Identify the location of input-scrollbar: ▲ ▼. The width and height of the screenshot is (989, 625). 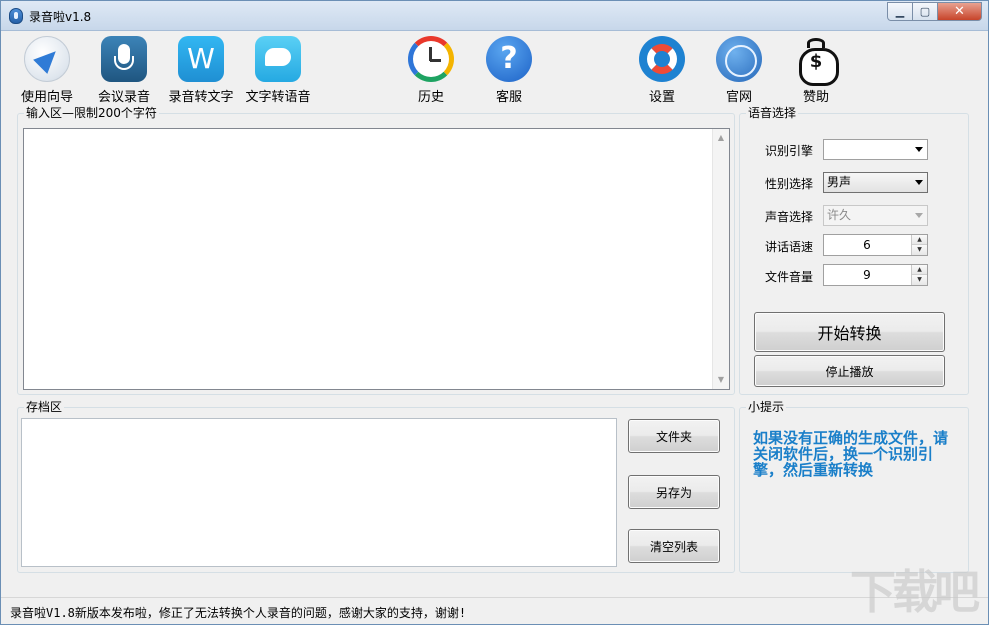
(720, 259).